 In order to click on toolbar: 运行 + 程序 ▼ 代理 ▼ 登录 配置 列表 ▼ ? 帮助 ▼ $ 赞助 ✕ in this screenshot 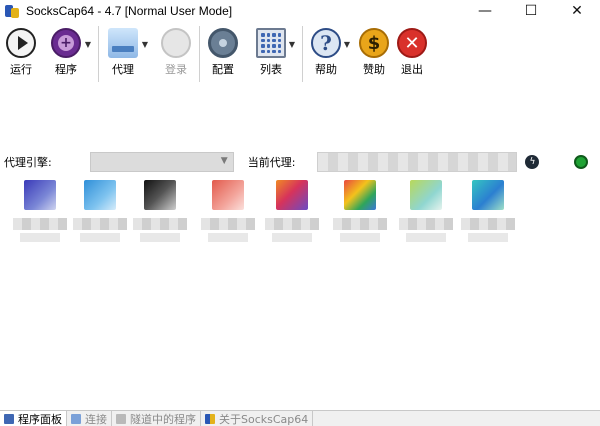, I will do `click(300, 54)`.